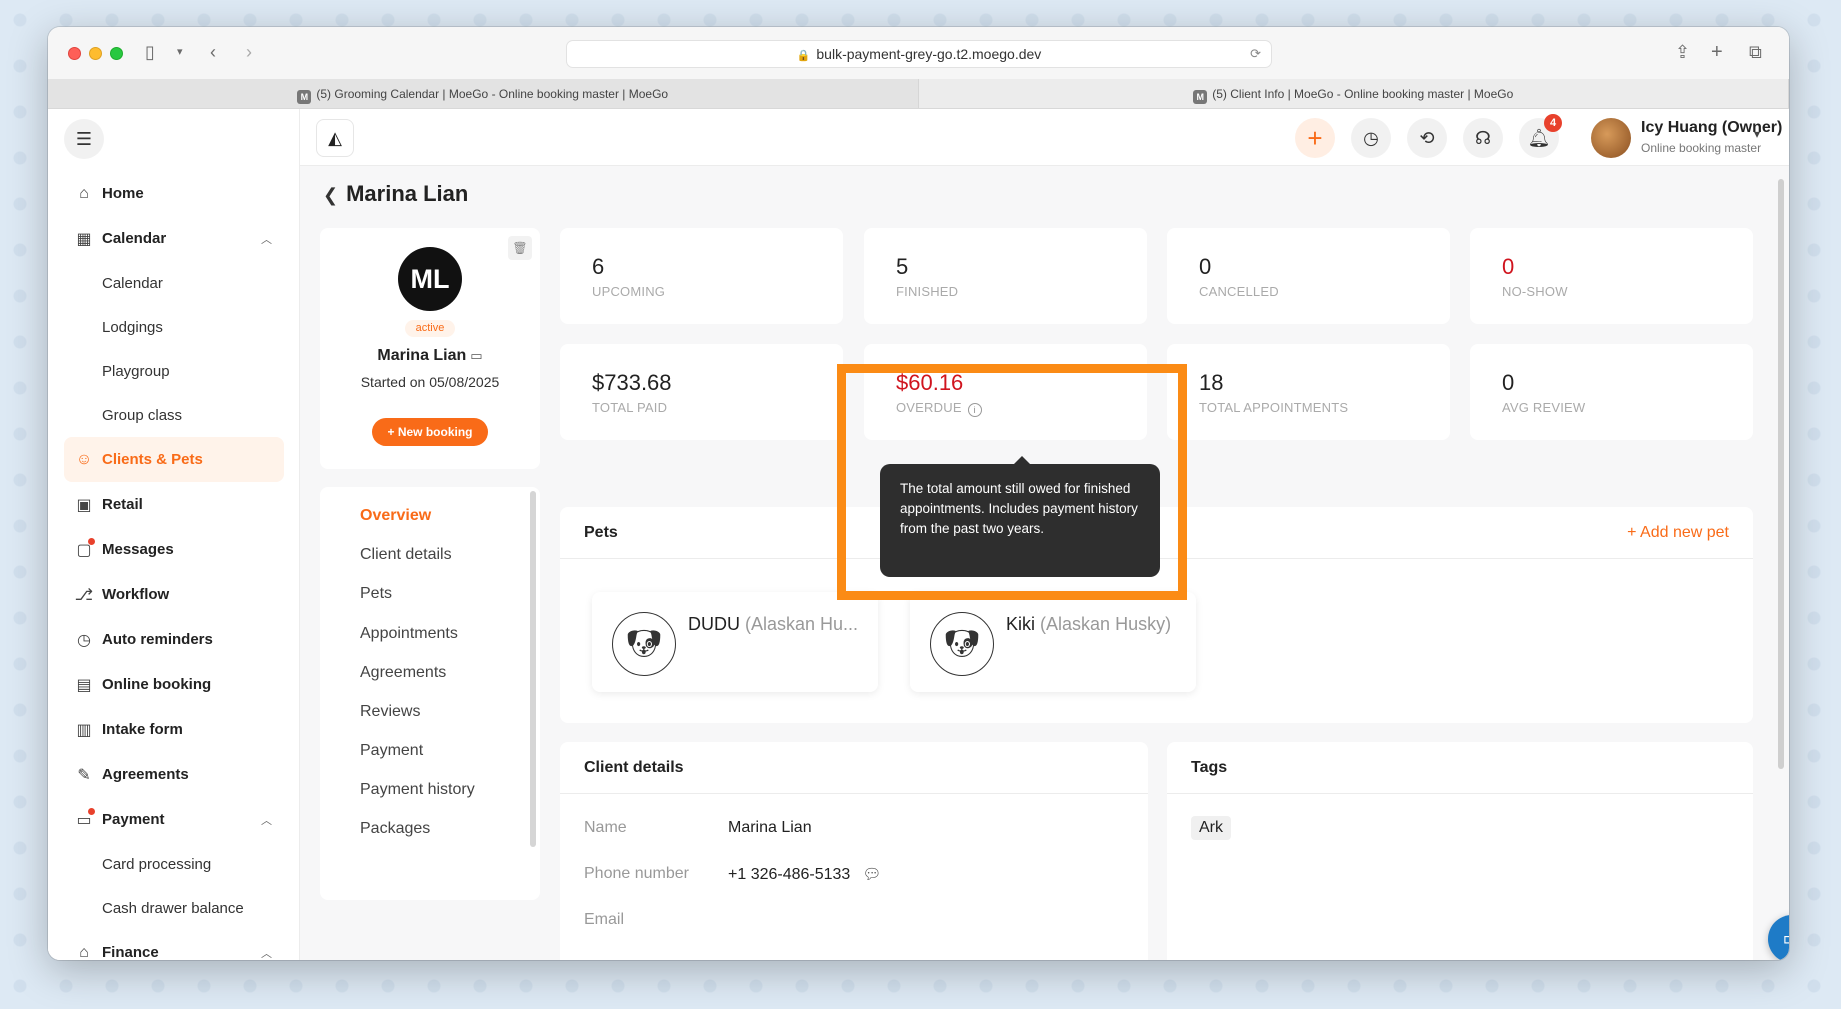 The image size is (1841, 1009). What do you see at coordinates (1611, 138) in the screenshot?
I see `user-avatar` at bounding box center [1611, 138].